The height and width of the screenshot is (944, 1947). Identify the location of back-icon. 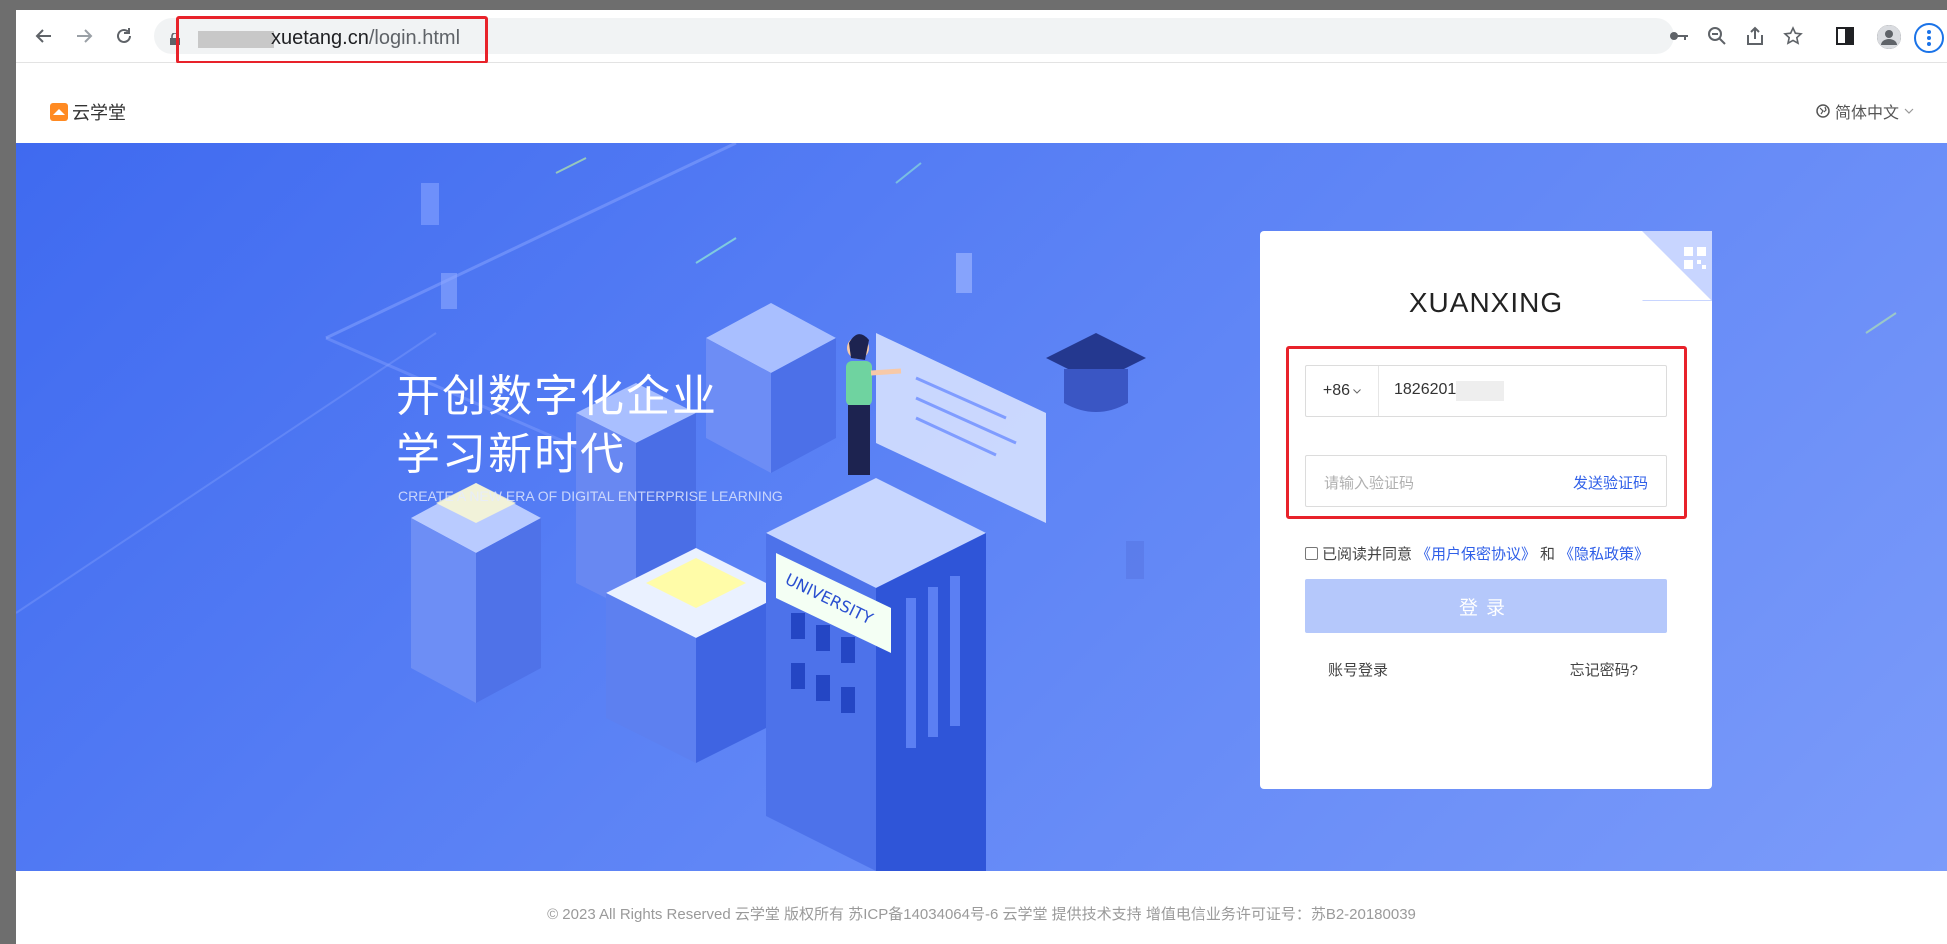
(44, 36).